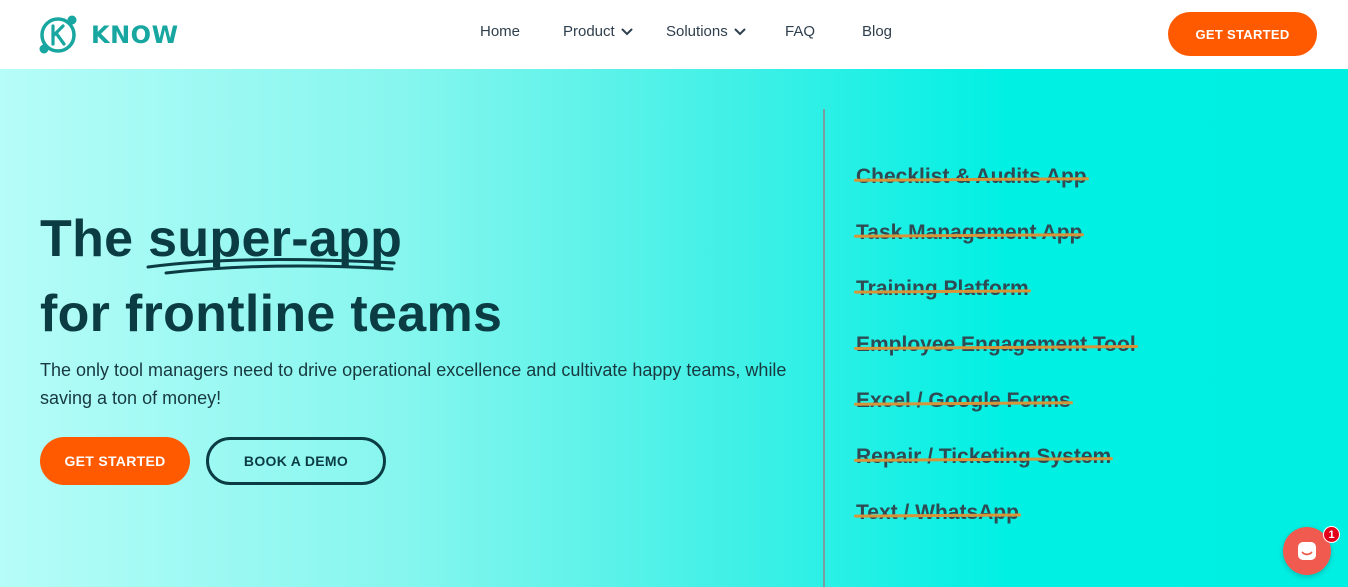  What do you see at coordinates (135, 35) in the screenshot?
I see `logo-text: KNOW` at bounding box center [135, 35].